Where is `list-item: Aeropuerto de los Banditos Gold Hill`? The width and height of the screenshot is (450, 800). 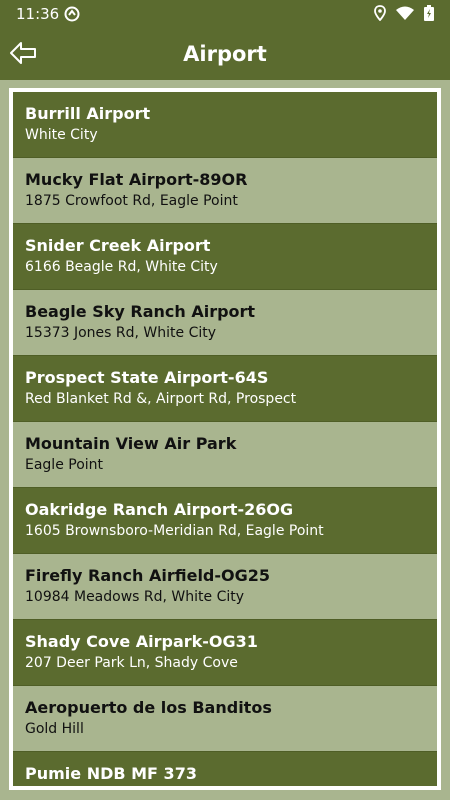 list-item: Aeropuerto de los Banditos Gold Hill is located at coordinates (225, 719).